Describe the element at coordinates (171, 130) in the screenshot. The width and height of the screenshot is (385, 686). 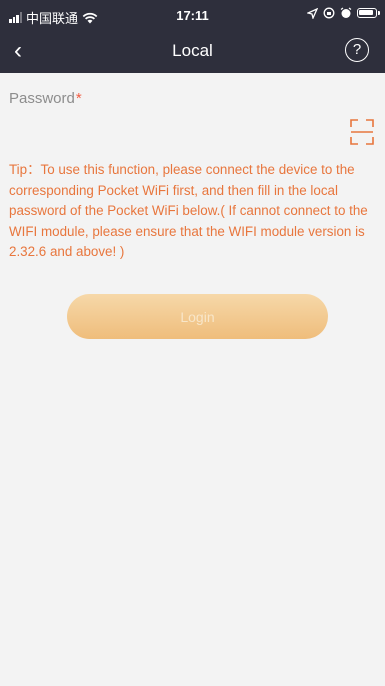
I see `password-input` at that location.